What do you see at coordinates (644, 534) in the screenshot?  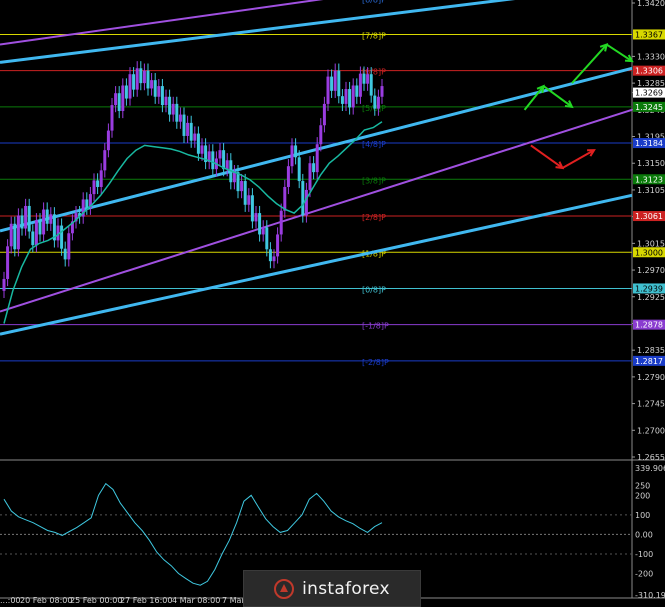 I see `osc-tick-label: 0.00` at bounding box center [644, 534].